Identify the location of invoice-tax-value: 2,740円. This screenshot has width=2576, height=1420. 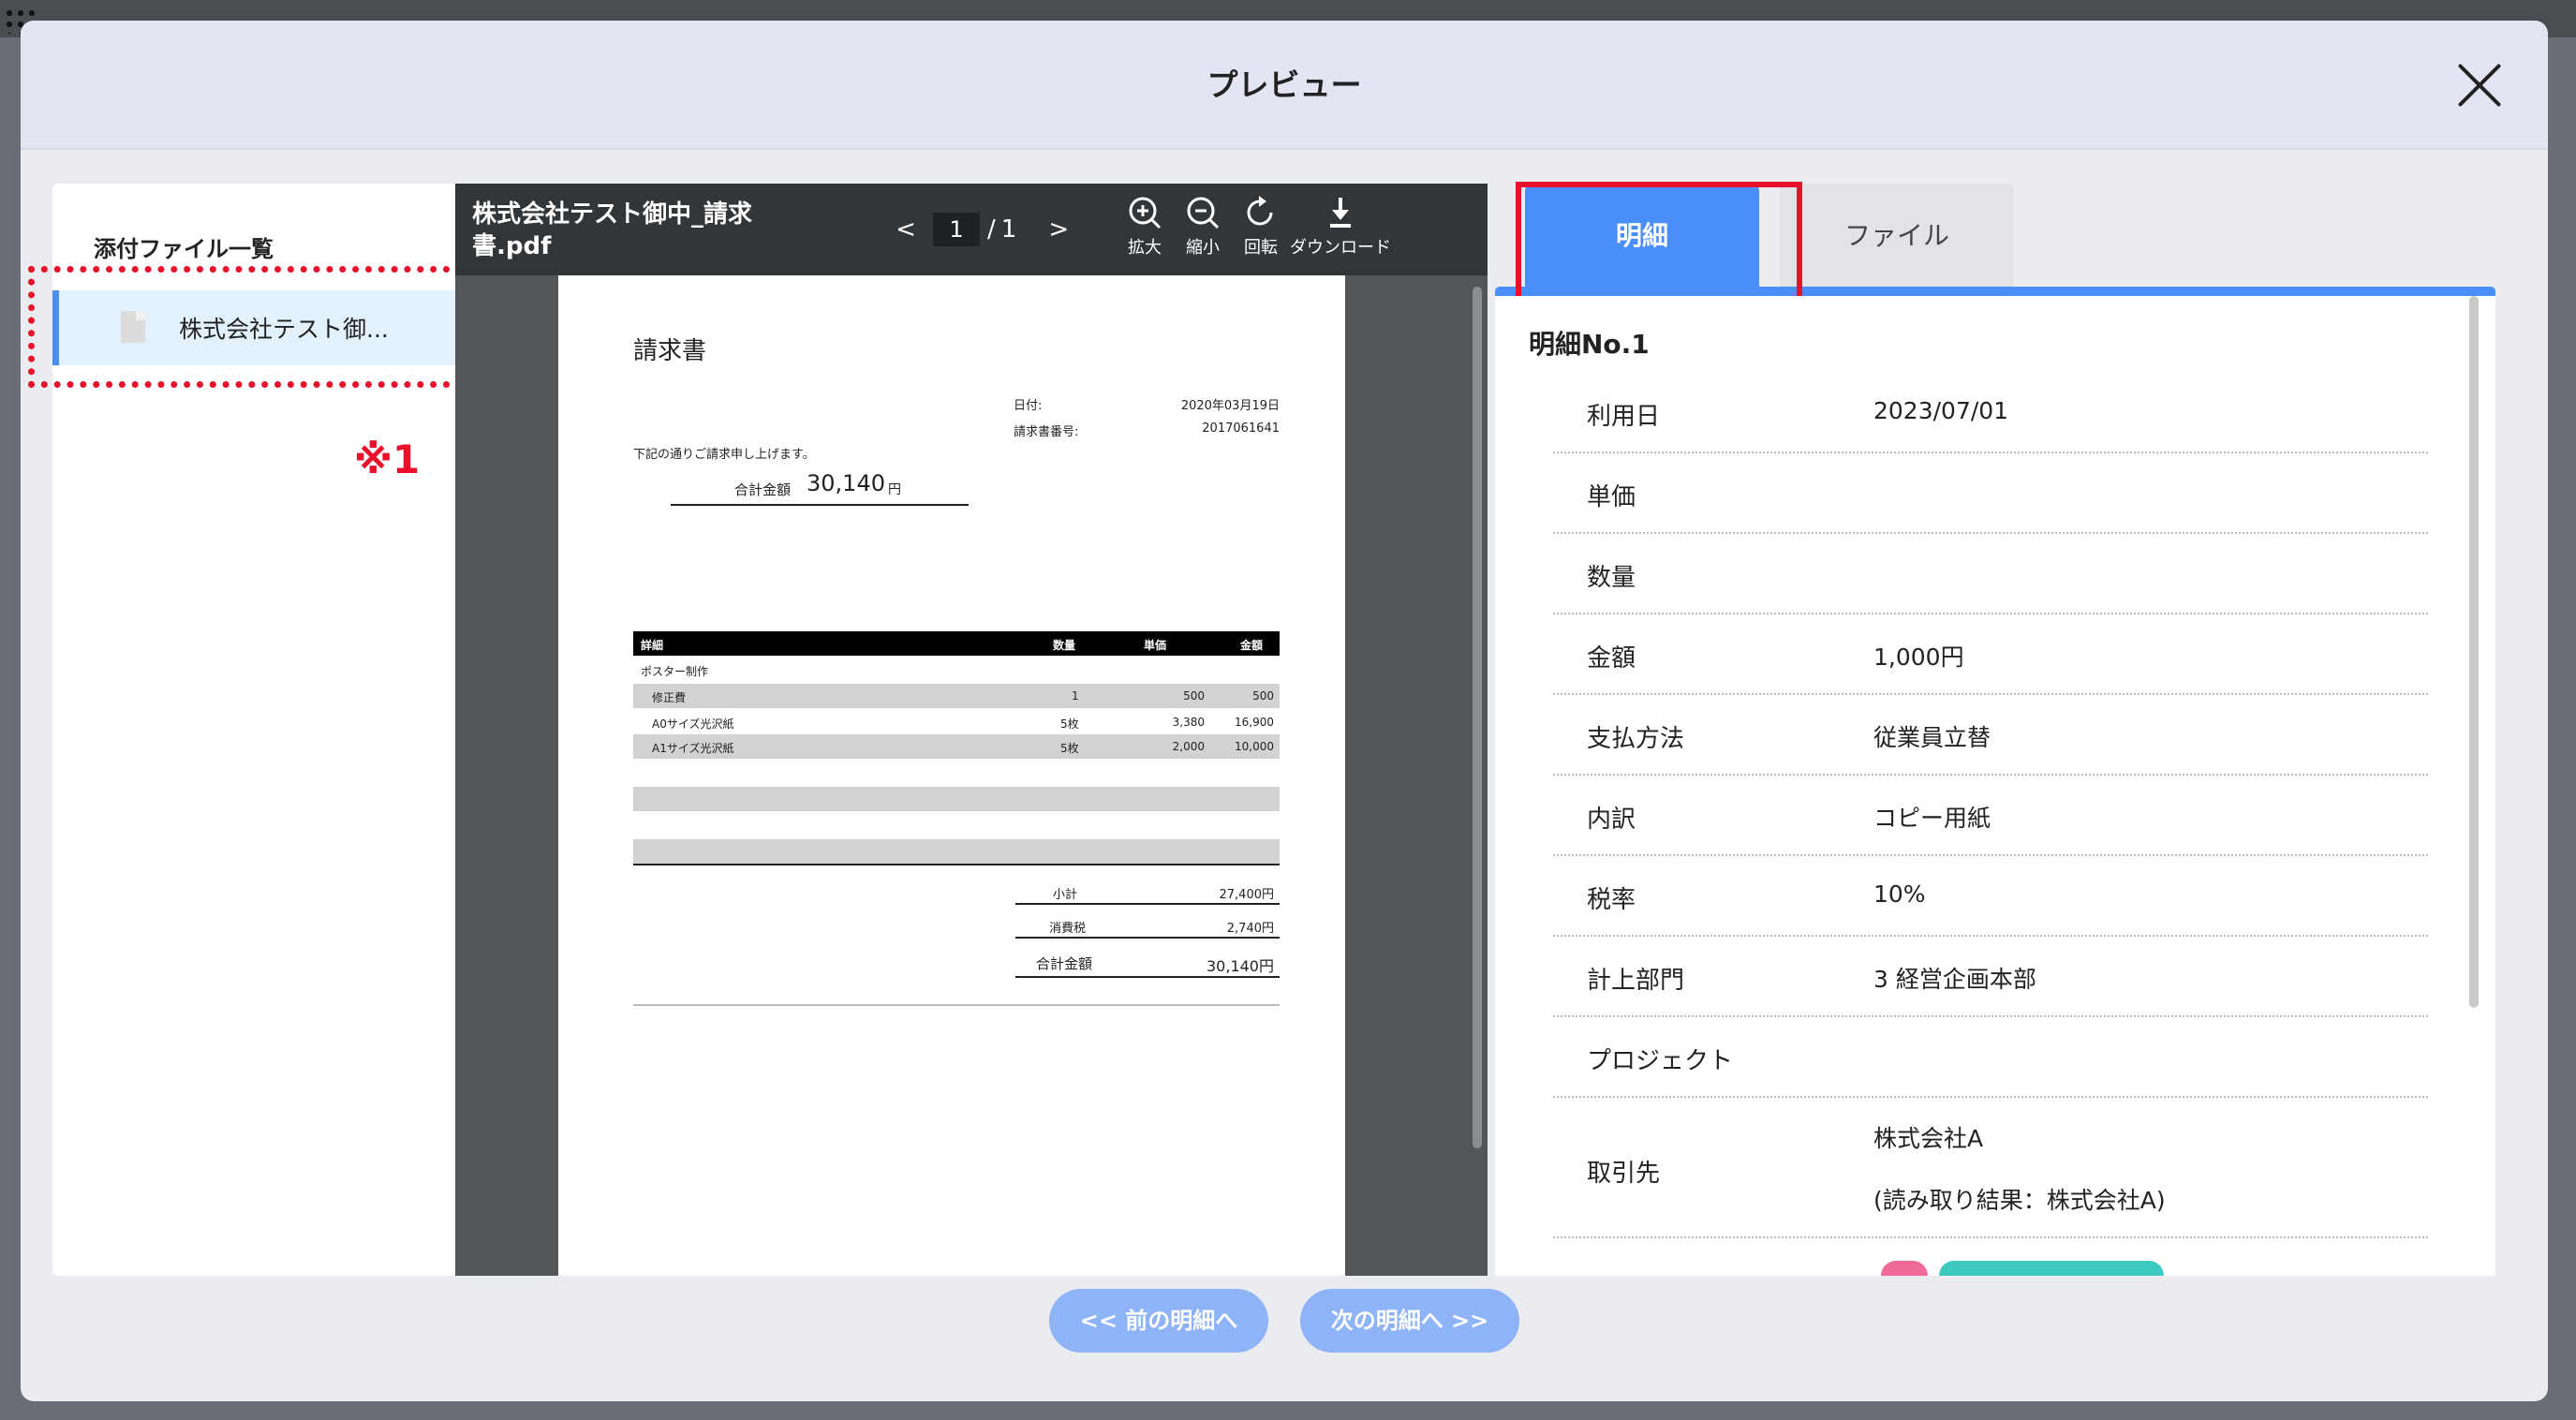
(1250, 929).